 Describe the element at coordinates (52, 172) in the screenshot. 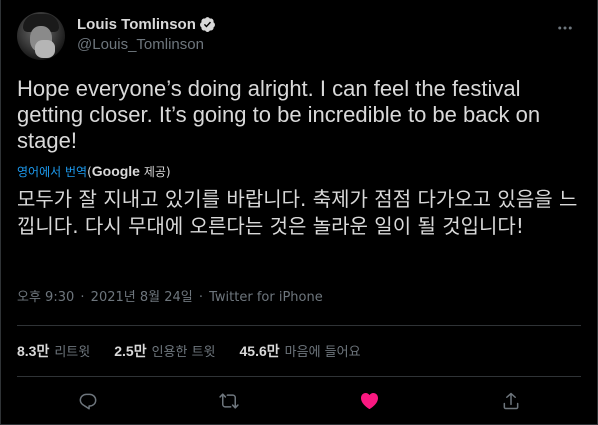

I see `translate-link: 영어에서 번역` at that location.